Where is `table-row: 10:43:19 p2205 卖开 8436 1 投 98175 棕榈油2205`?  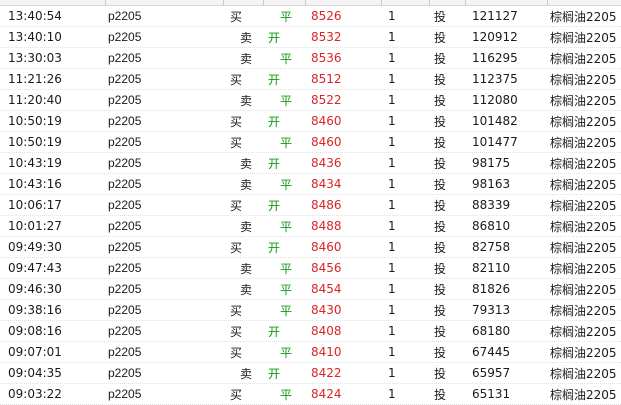 table-row: 10:43:19 p2205 卖开 8436 1 投 98175 棕榈油2205 is located at coordinates (310, 163).